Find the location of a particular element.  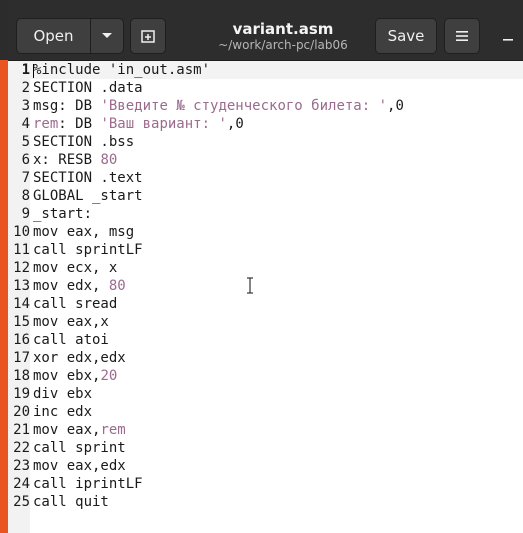

code-line: 9 _start: is located at coordinates (265, 214).